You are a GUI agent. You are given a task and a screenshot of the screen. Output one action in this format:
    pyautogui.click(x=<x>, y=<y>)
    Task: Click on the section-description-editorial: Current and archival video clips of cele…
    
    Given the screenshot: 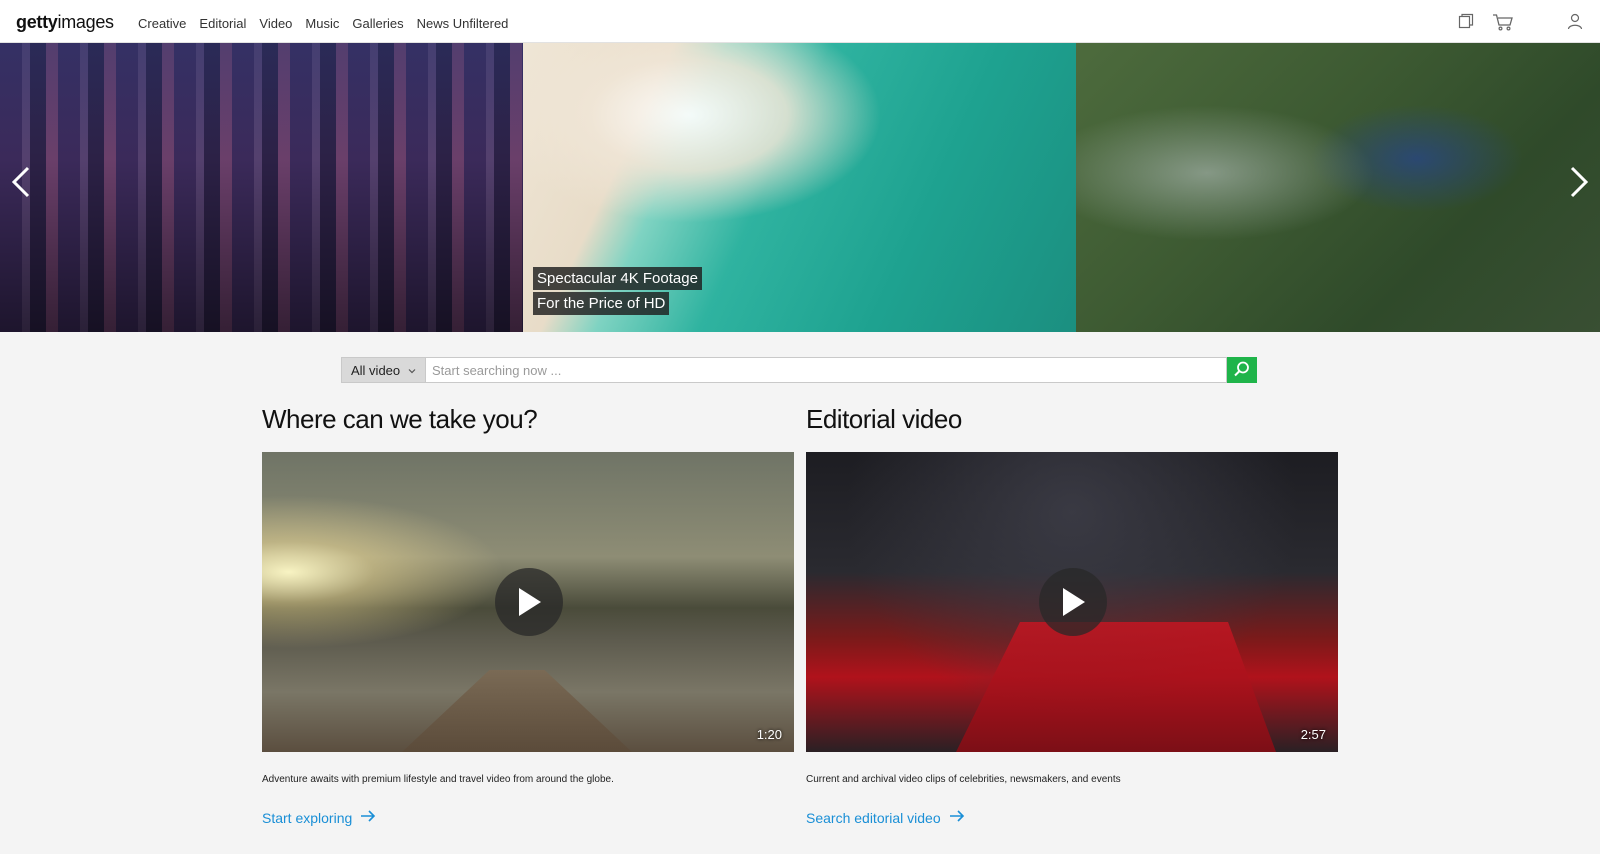 What is the action you would take?
    pyautogui.click(x=963, y=779)
    